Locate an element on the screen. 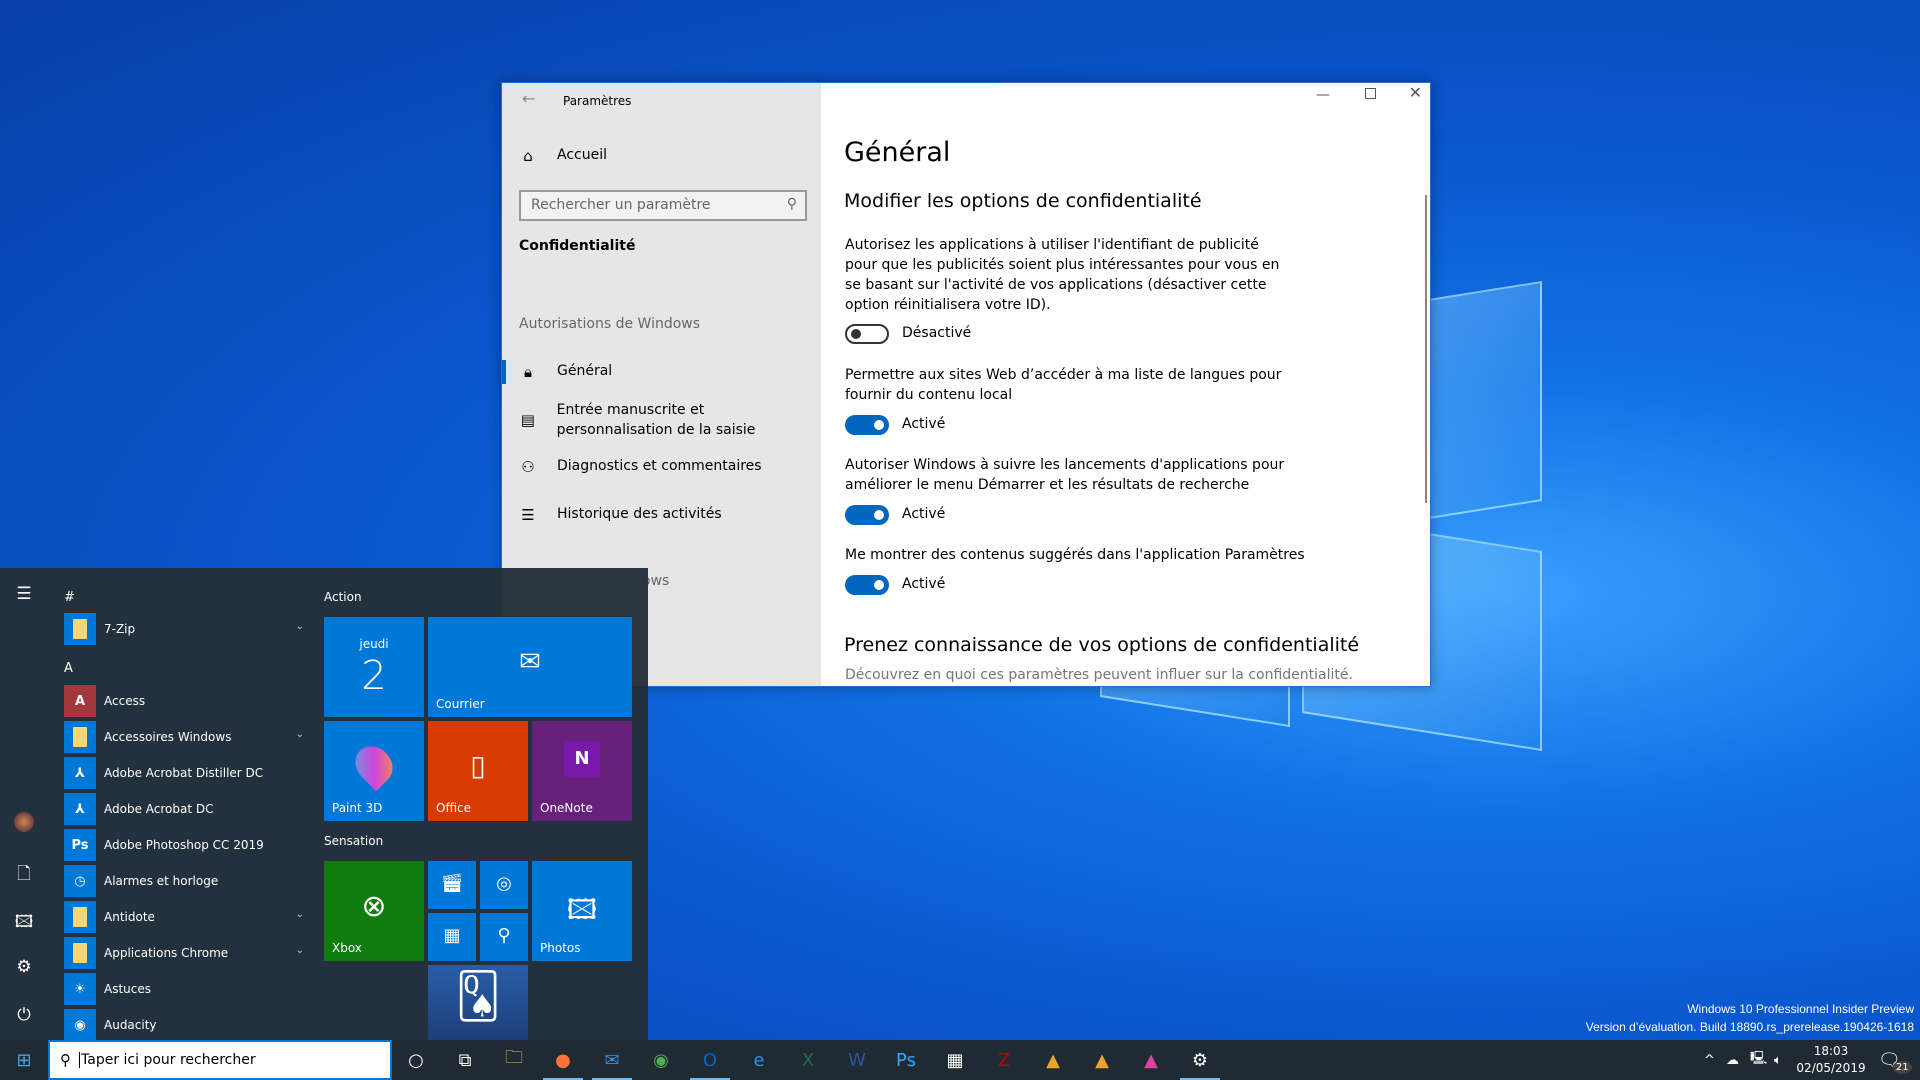  app-label: Accessoires Windows is located at coordinates (168, 737).